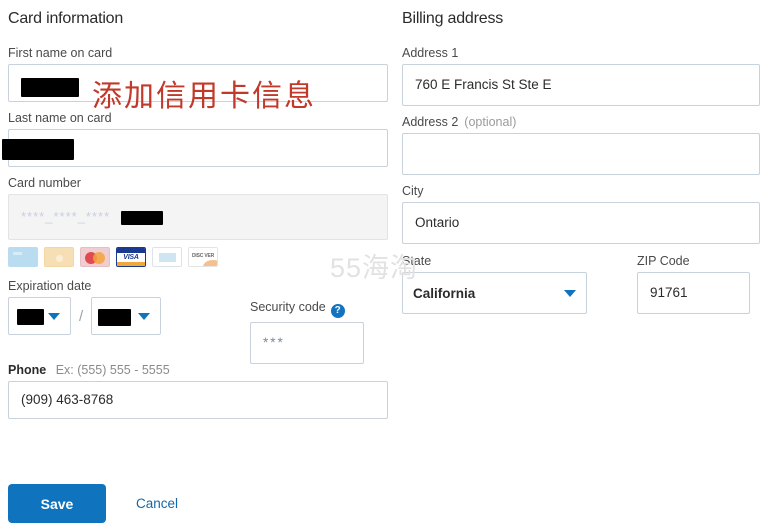 Image resolution: width=768 pixels, height=527 pixels. Describe the element at coordinates (157, 503) in the screenshot. I see `cancel-button: Cancel` at that location.